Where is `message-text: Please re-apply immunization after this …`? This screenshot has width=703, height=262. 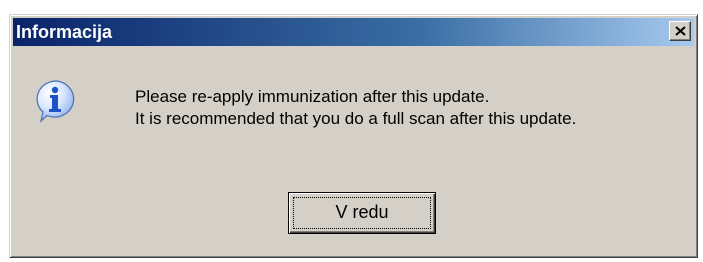 message-text: Please re-apply immunization after this … is located at coordinates (355, 108).